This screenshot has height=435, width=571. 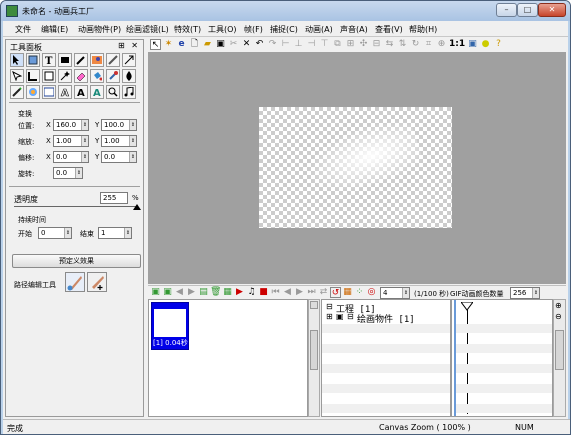 I want to click on color-picker-icon, so click(x=33, y=92).